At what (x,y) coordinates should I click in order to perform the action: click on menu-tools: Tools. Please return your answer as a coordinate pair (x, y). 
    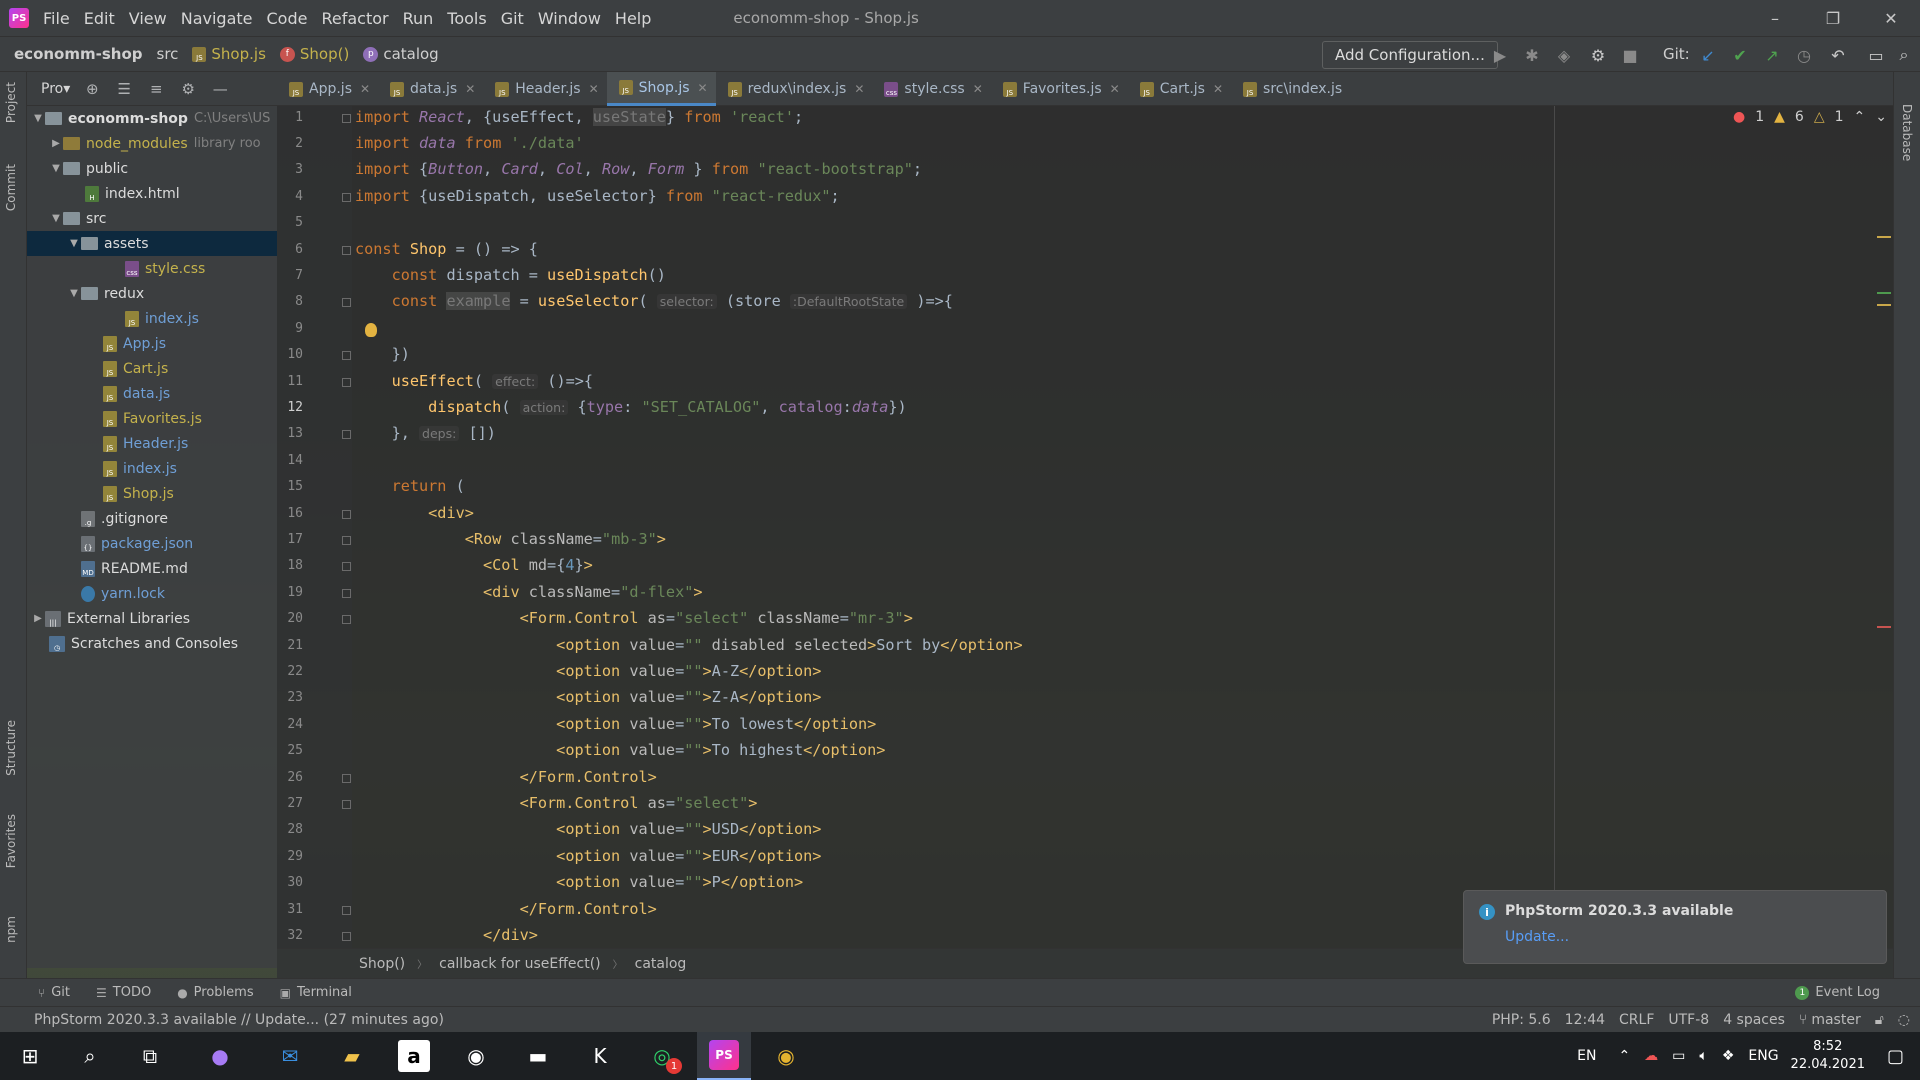
    Looking at the image, I should click on (466, 18).